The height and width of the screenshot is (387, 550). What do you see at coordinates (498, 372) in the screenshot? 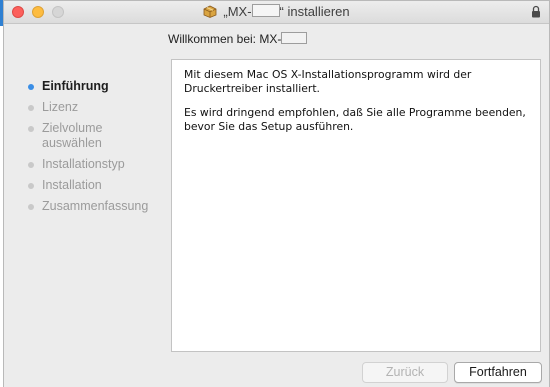
I see `continue-button: Fortfahren` at bounding box center [498, 372].